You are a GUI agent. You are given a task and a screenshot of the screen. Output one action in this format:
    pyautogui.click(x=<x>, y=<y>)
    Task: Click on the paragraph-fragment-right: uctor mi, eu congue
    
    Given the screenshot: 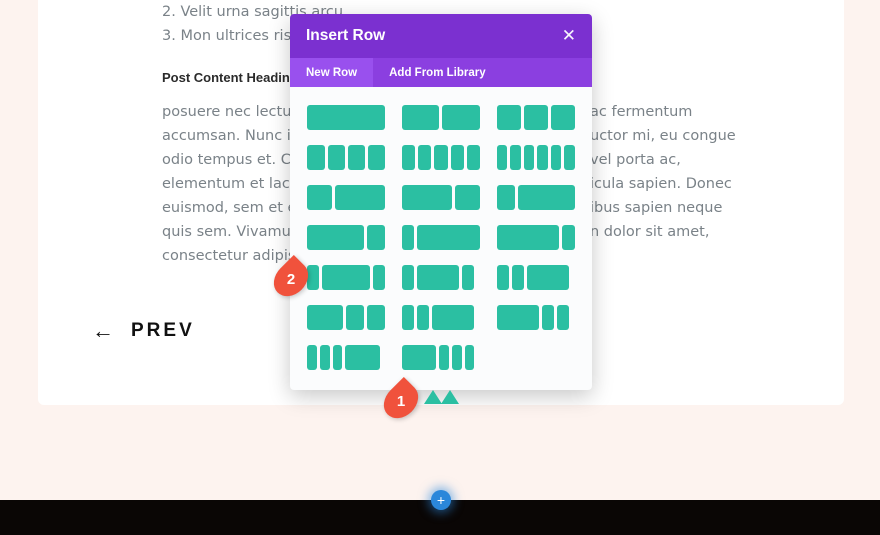 What is the action you would take?
    pyautogui.click(x=663, y=136)
    